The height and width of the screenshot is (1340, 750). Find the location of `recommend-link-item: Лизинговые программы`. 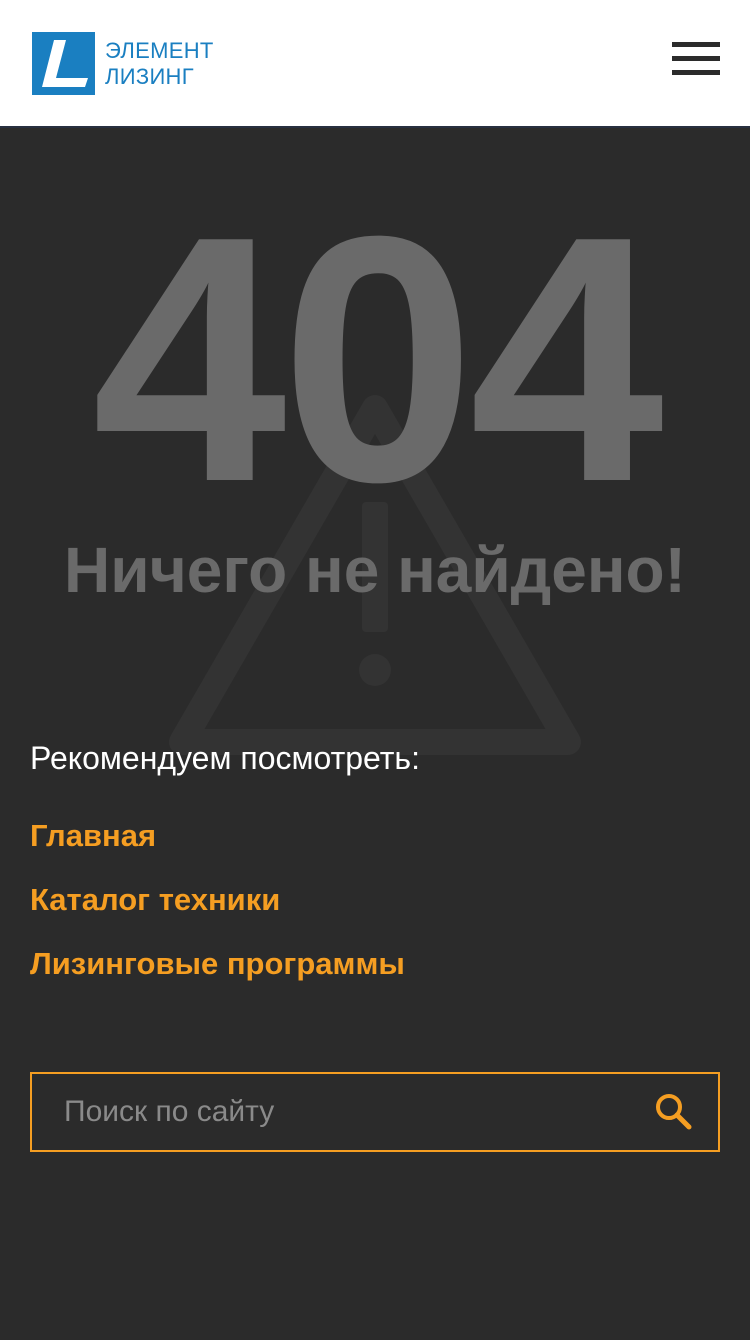

recommend-link-item: Лизинговые программы is located at coordinates (217, 976).